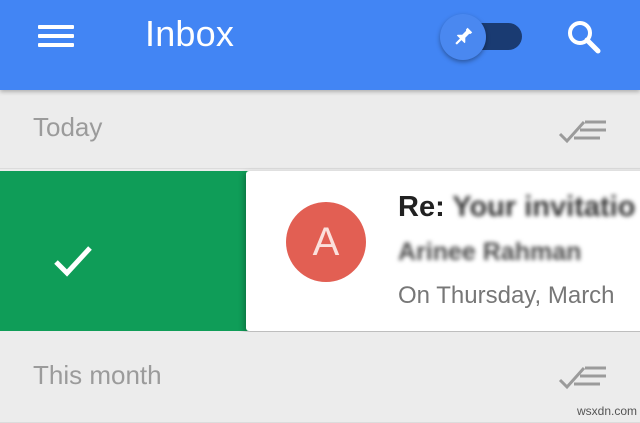 Image resolution: width=640 pixels, height=423 pixels. I want to click on section-label: This month, so click(97, 375).